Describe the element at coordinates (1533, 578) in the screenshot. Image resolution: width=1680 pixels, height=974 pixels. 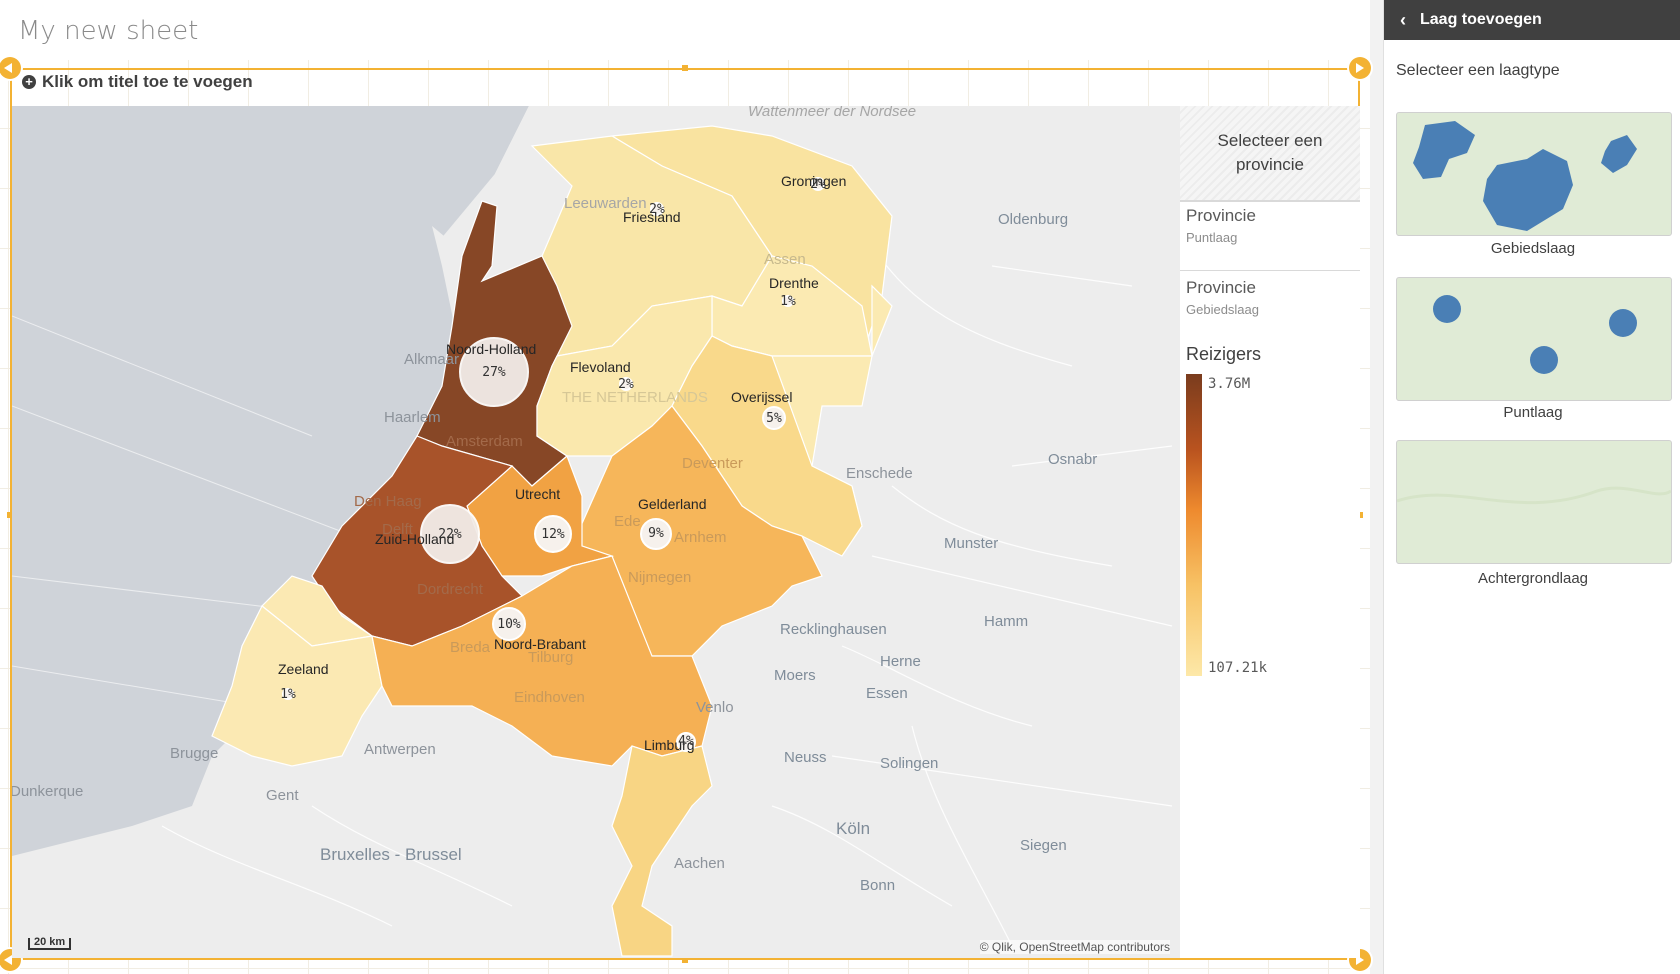
I see `layer-card-background-label: Achtergrondlaag` at that location.